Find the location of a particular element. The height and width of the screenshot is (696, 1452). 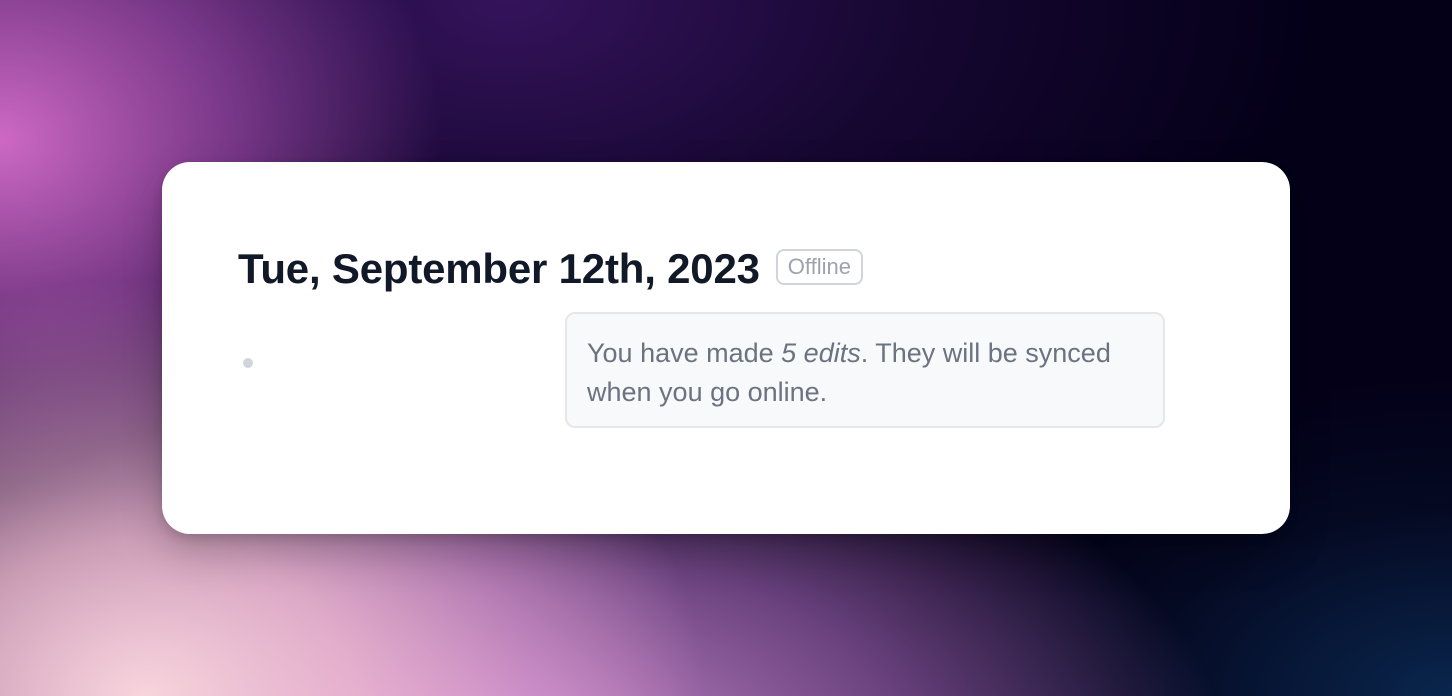

page-title: Tue, September 12th, 2023 is located at coordinates (499, 268).